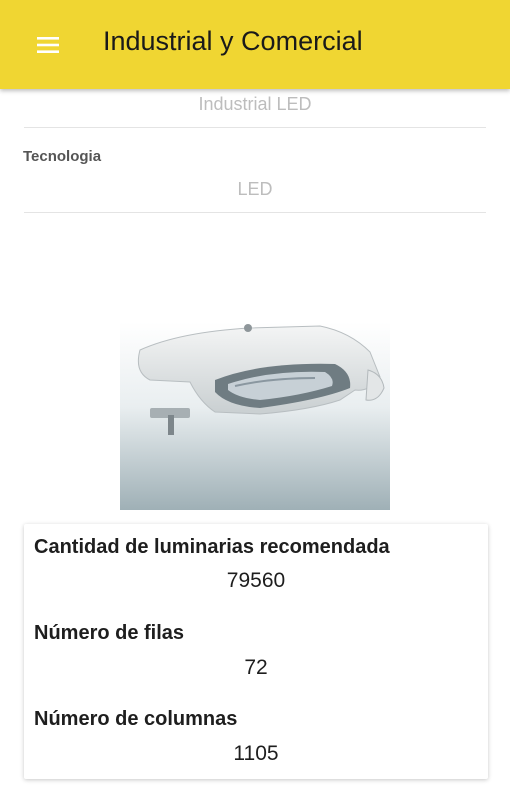 This screenshot has height=800, width=510. I want to click on columns-value: 1105, so click(256, 753).